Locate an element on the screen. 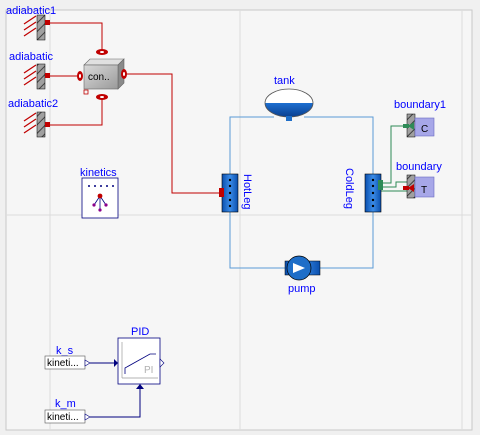 The height and width of the screenshot is (435, 480). kinetics-label: kinetics is located at coordinates (98, 173).